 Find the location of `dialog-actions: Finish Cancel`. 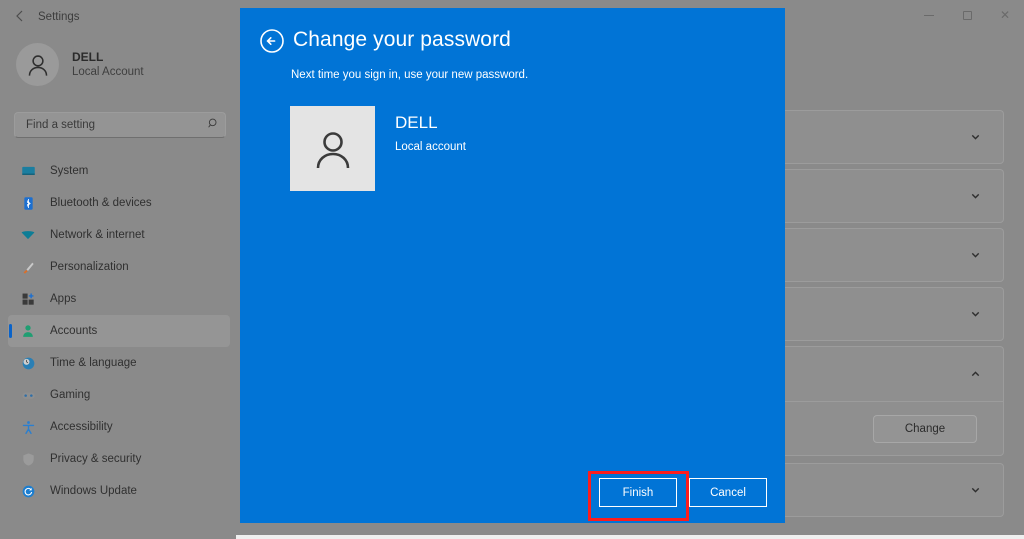

dialog-actions: Finish Cancel is located at coordinates (683, 492).